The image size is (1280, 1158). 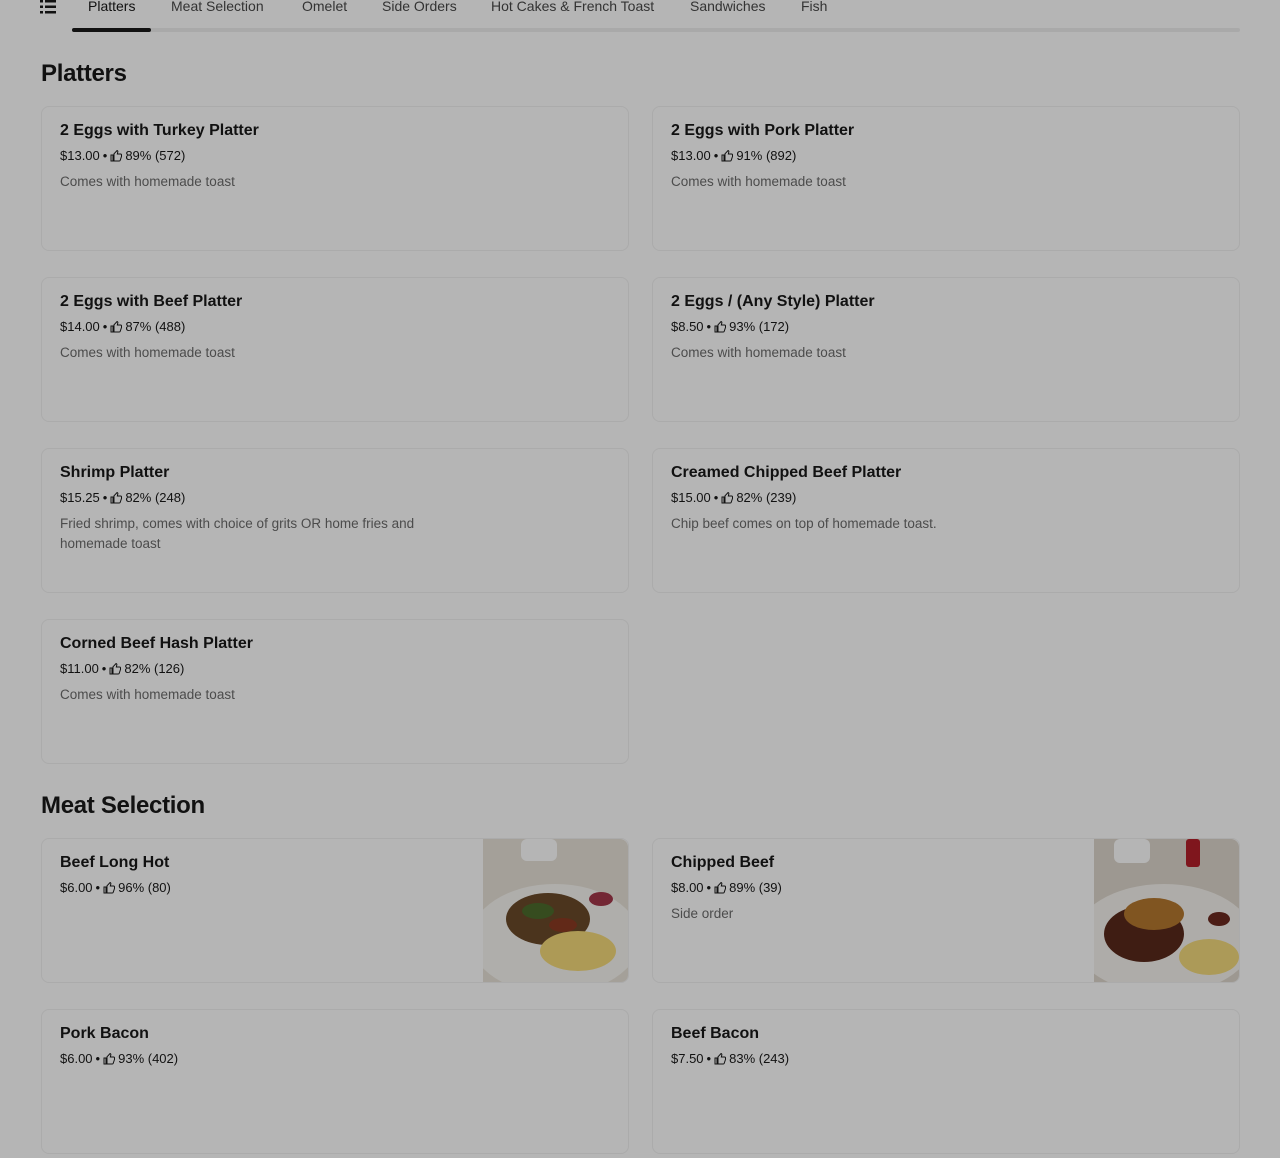 What do you see at coordinates (155, 155) in the screenshot?
I see `item-rating: 89% (572)` at bounding box center [155, 155].